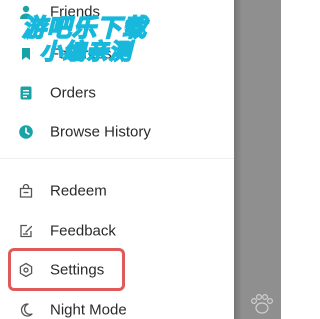  I want to click on menu-item-night-mode: Night Mode, so click(117, 304).